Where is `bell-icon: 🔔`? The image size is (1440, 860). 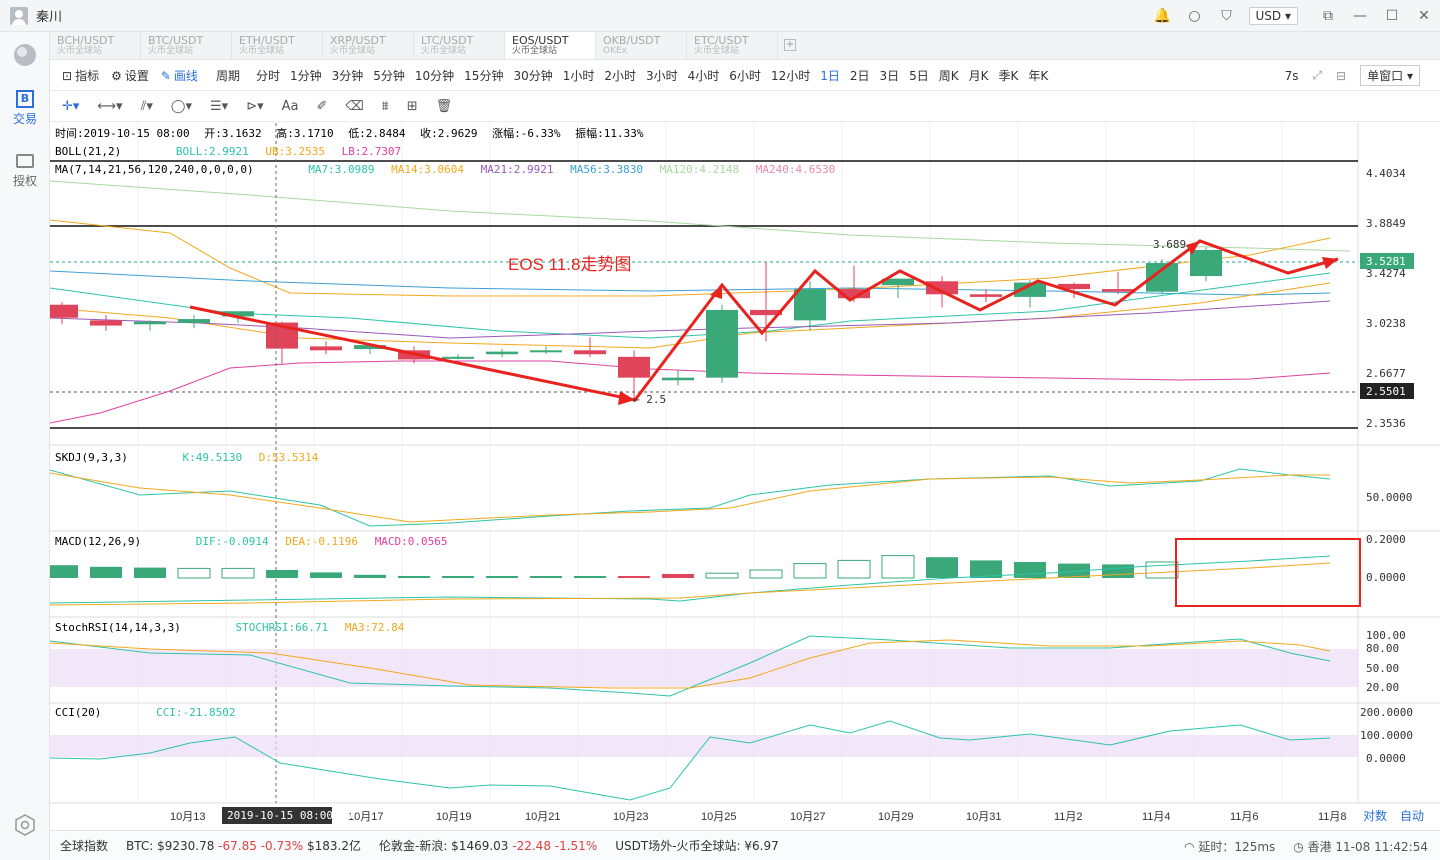 bell-icon: 🔔 is located at coordinates (1163, 16).